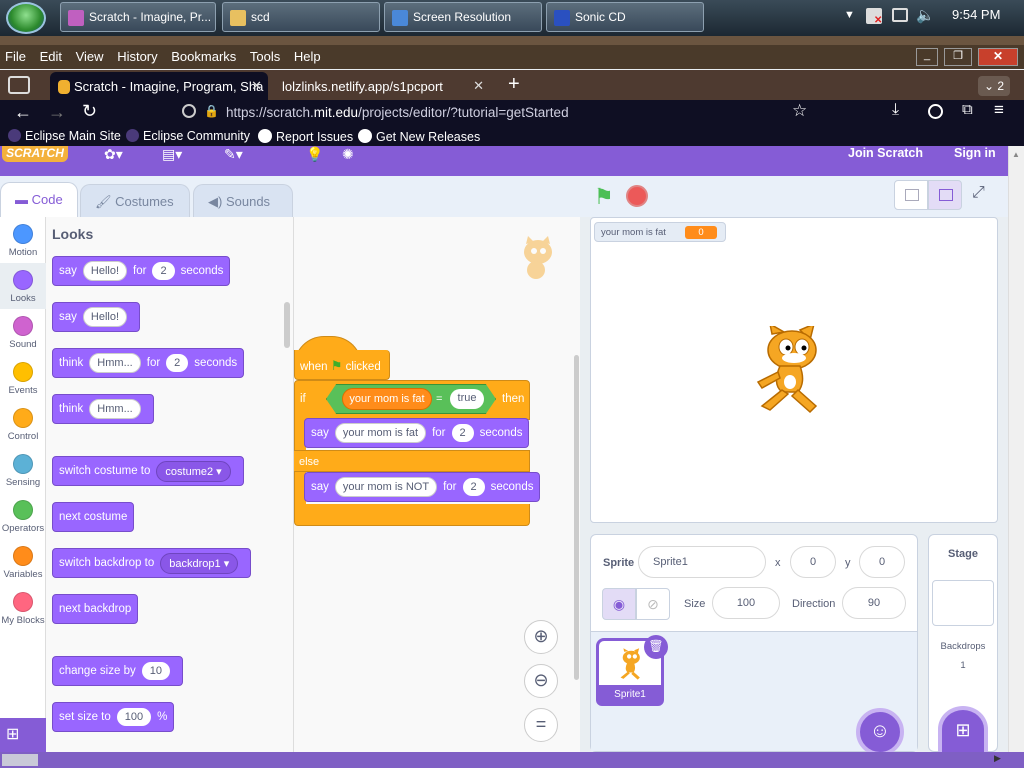 The image size is (1024, 768). Describe the element at coordinates (243, 201) in the screenshot. I see `tab-sounds: ◀) Sounds` at that location.